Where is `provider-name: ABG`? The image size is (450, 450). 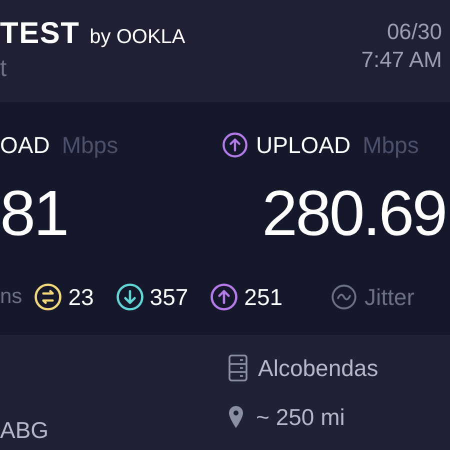
provider-name: ABG is located at coordinates (25, 430).